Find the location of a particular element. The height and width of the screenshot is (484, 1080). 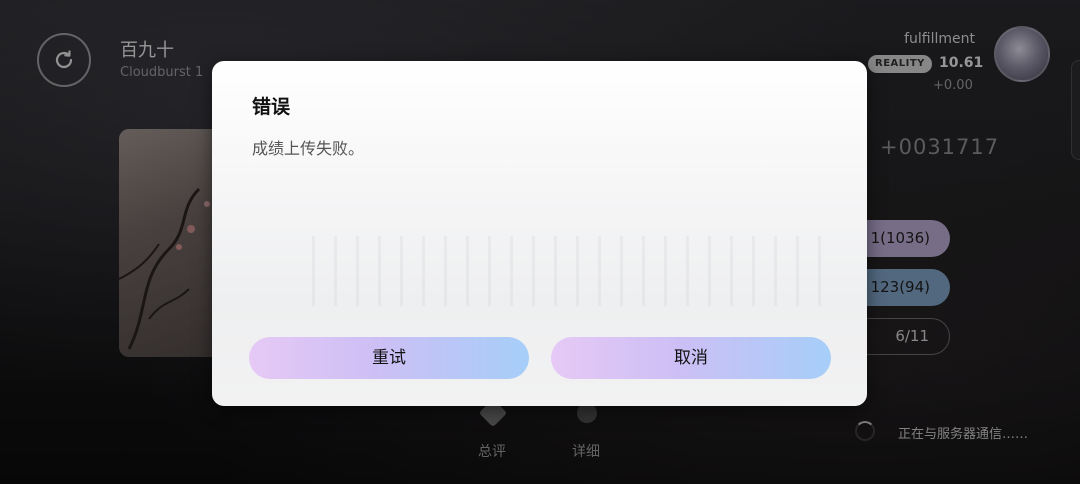

dialog-title: 错误 is located at coordinates (271, 107).